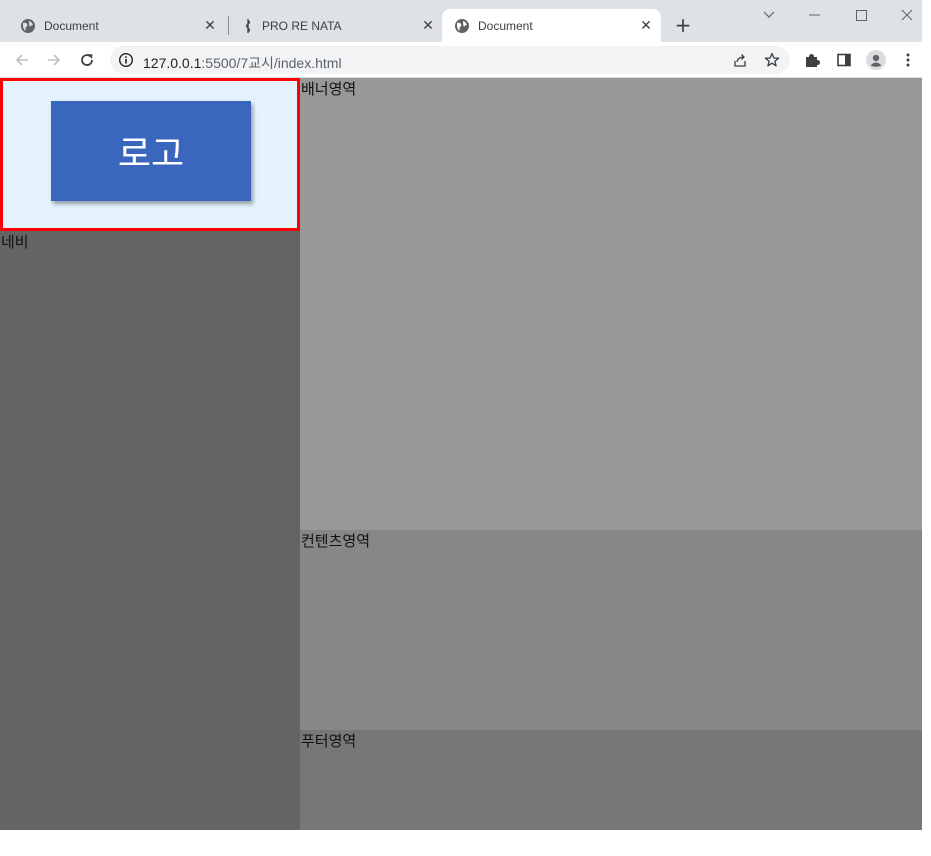 This screenshot has height=856, width=931. I want to click on back-button, so click(22, 60).